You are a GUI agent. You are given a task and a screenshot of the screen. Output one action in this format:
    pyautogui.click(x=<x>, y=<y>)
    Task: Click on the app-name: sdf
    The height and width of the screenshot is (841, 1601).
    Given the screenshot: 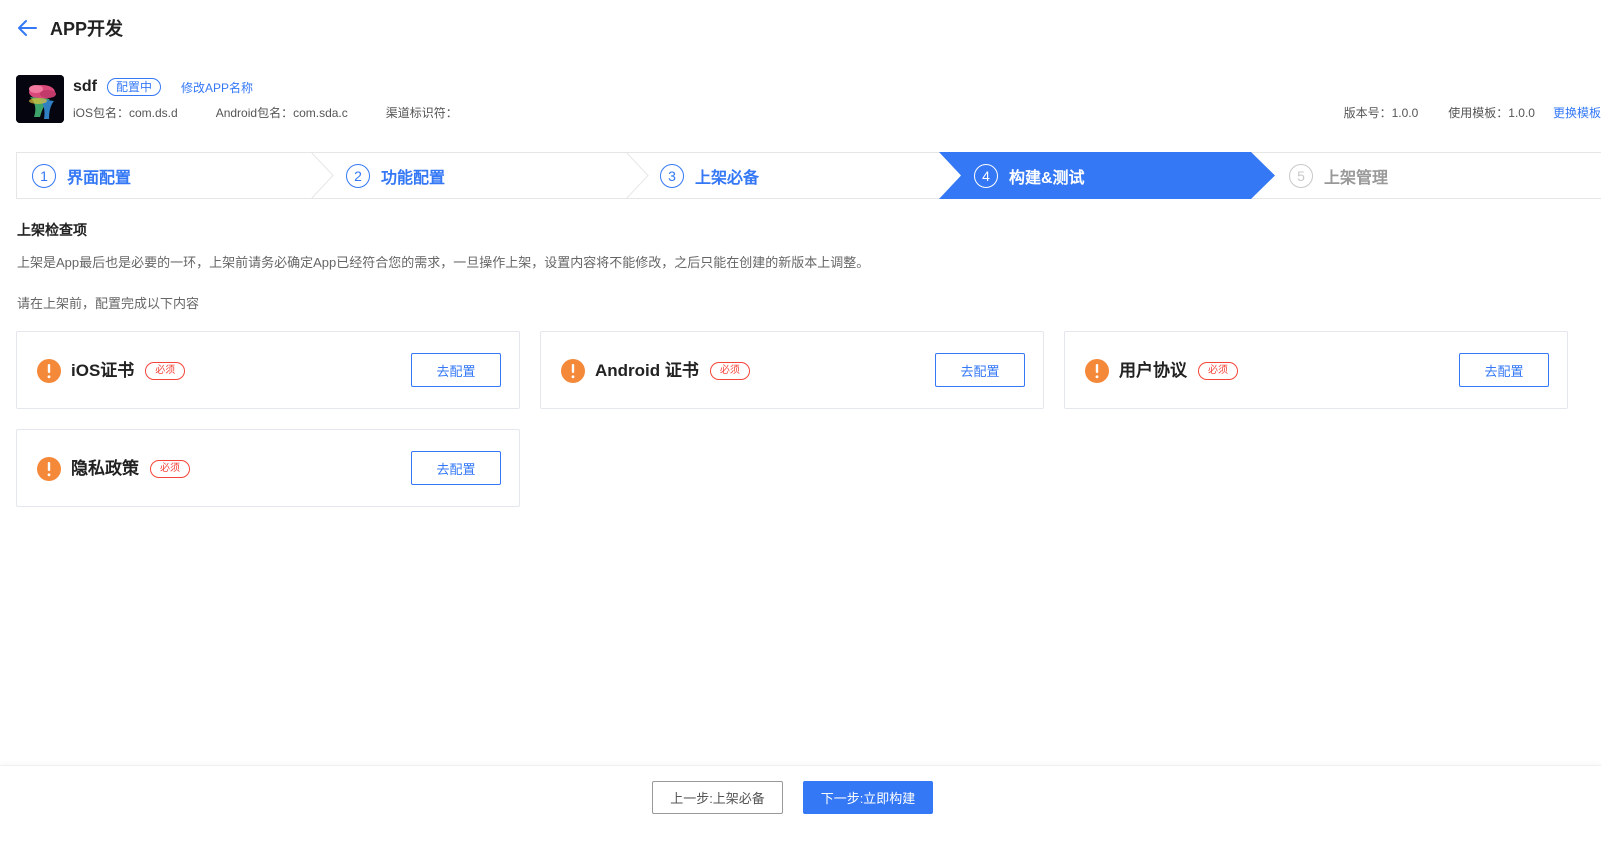 What is the action you would take?
    pyautogui.click(x=85, y=86)
    